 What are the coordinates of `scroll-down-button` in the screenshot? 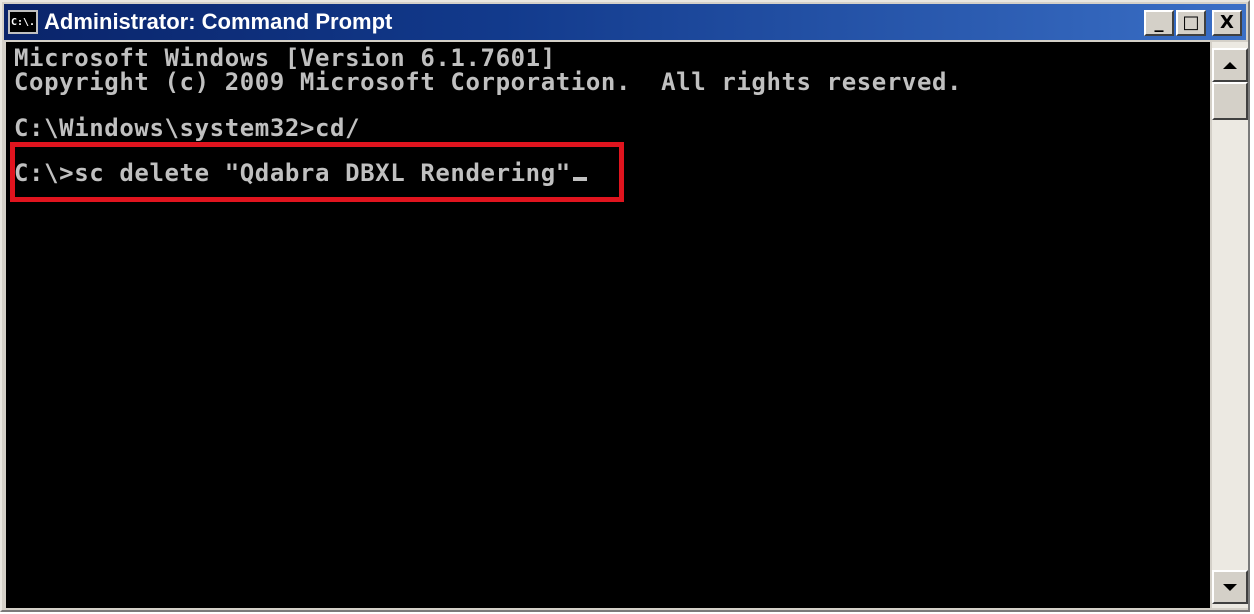 It's located at (1230, 587).